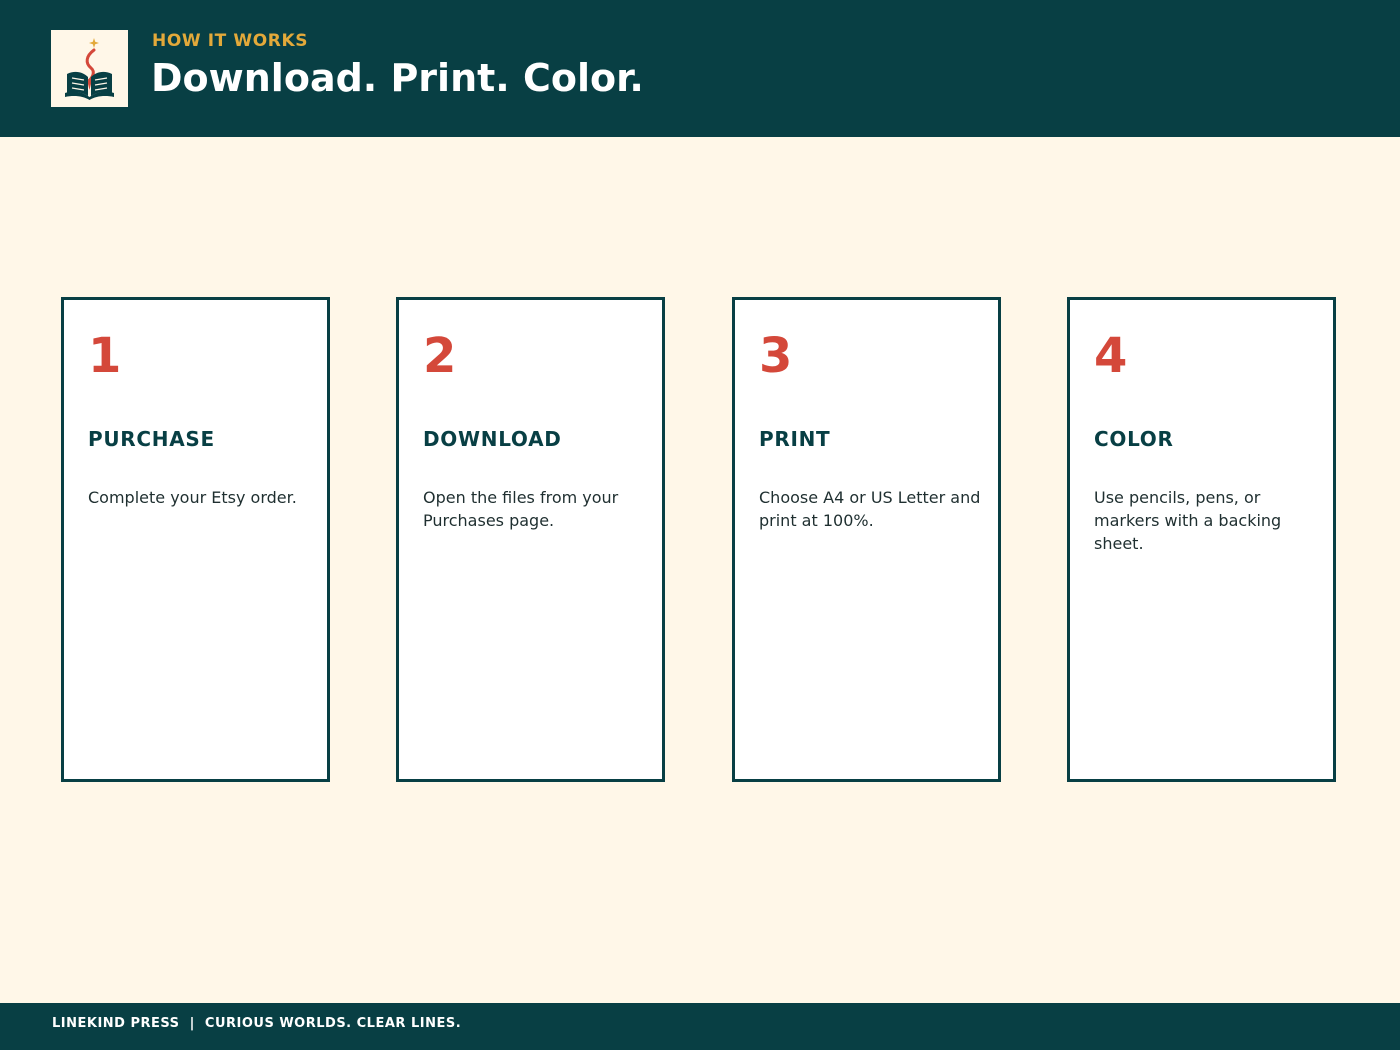 The image size is (1400, 1050). What do you see at coordinates (1134, 439) in the screenshot?
I see `step-title: COLOR` at bounding box center [1134, 439].